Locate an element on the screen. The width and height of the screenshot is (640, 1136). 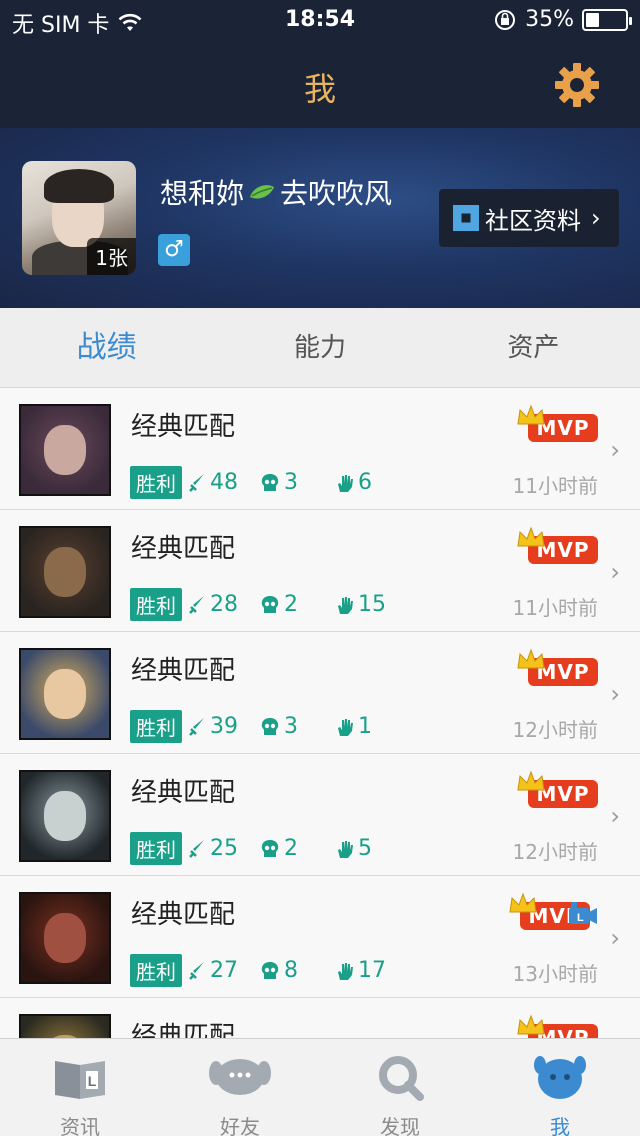
battery-percent: 35% is located at coordinates (549, 19).